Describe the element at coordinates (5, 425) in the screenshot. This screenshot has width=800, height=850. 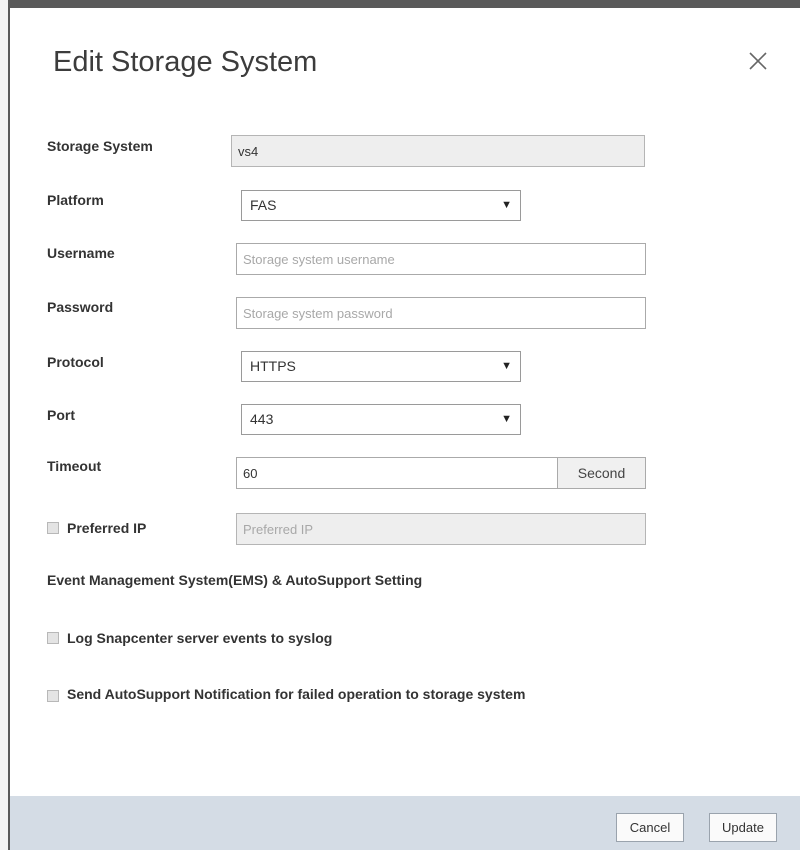
I see `window-left-border` at that location.